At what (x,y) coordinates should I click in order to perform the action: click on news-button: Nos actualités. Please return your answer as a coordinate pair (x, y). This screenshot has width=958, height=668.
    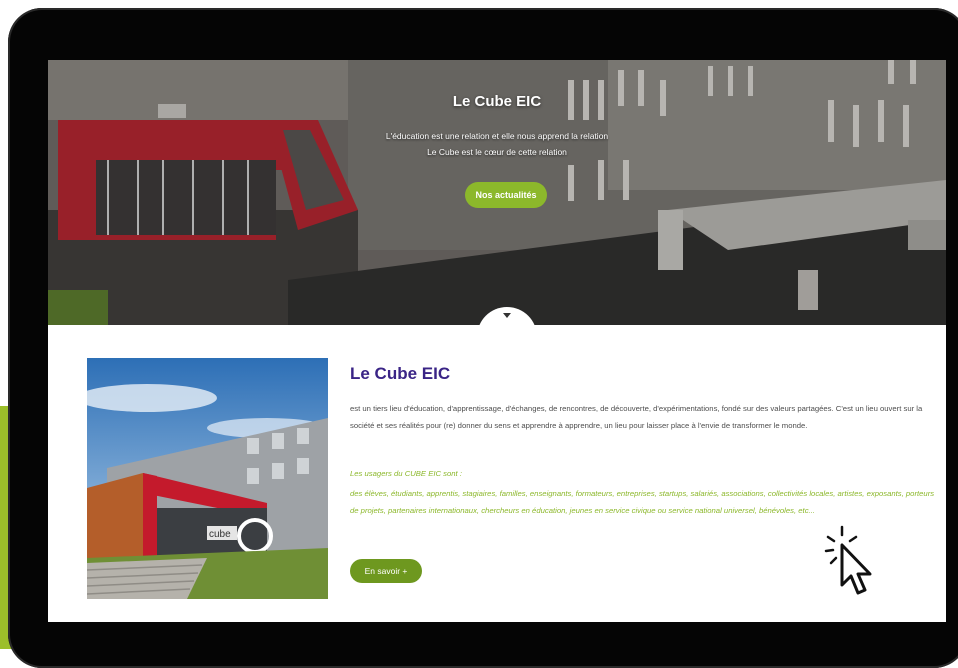
    Looking at the image, I should click on (506, 195).